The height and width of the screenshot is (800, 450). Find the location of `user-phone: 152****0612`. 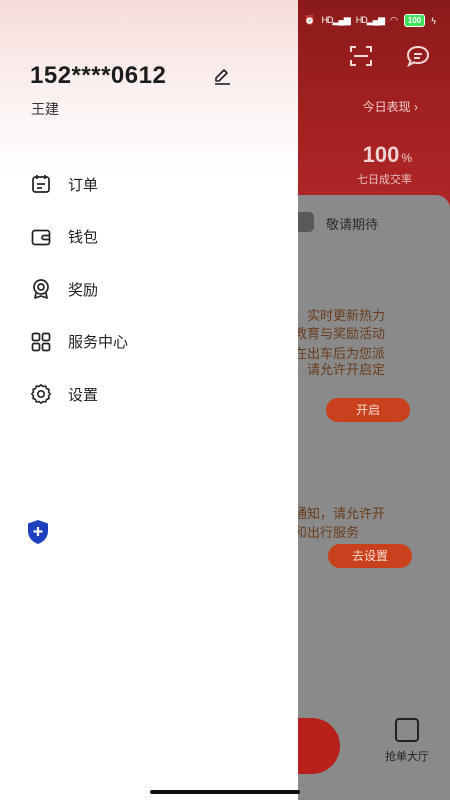

user-phone: 152****0612 is located at coordinates (98, 75).